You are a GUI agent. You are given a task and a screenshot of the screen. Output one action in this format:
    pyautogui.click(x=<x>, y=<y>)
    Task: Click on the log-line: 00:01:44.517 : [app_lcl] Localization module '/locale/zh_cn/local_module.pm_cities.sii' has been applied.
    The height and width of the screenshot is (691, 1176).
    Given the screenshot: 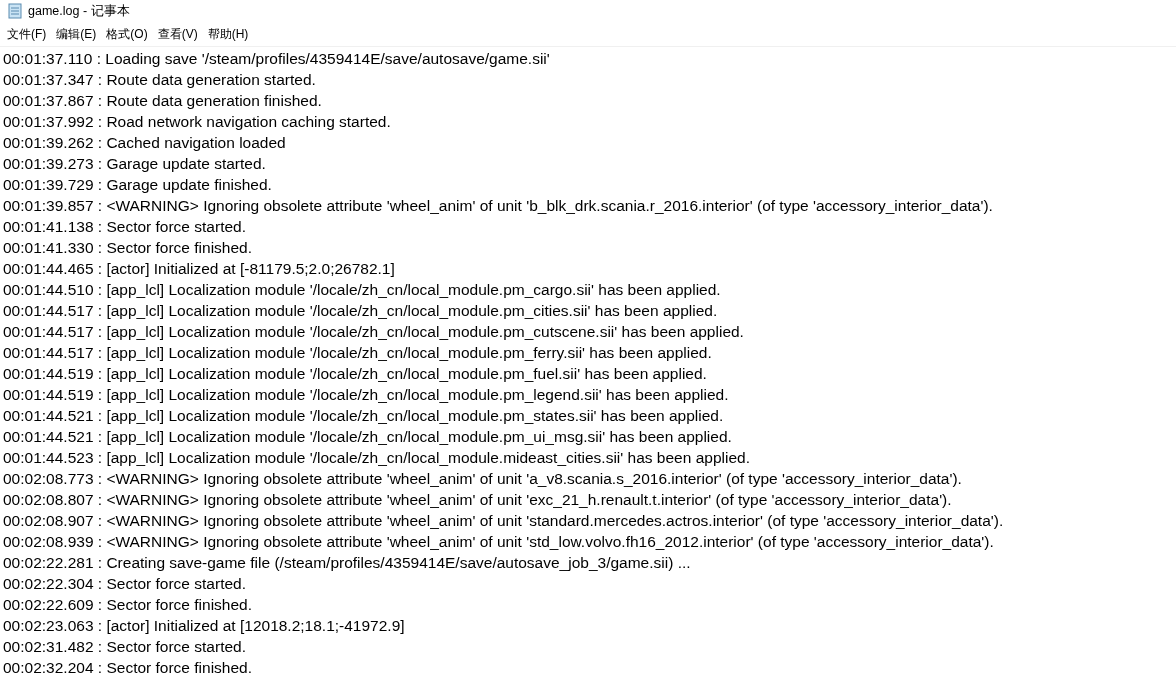 What is the action you would take?
    pyautogui.click(x=361, y=311)
    